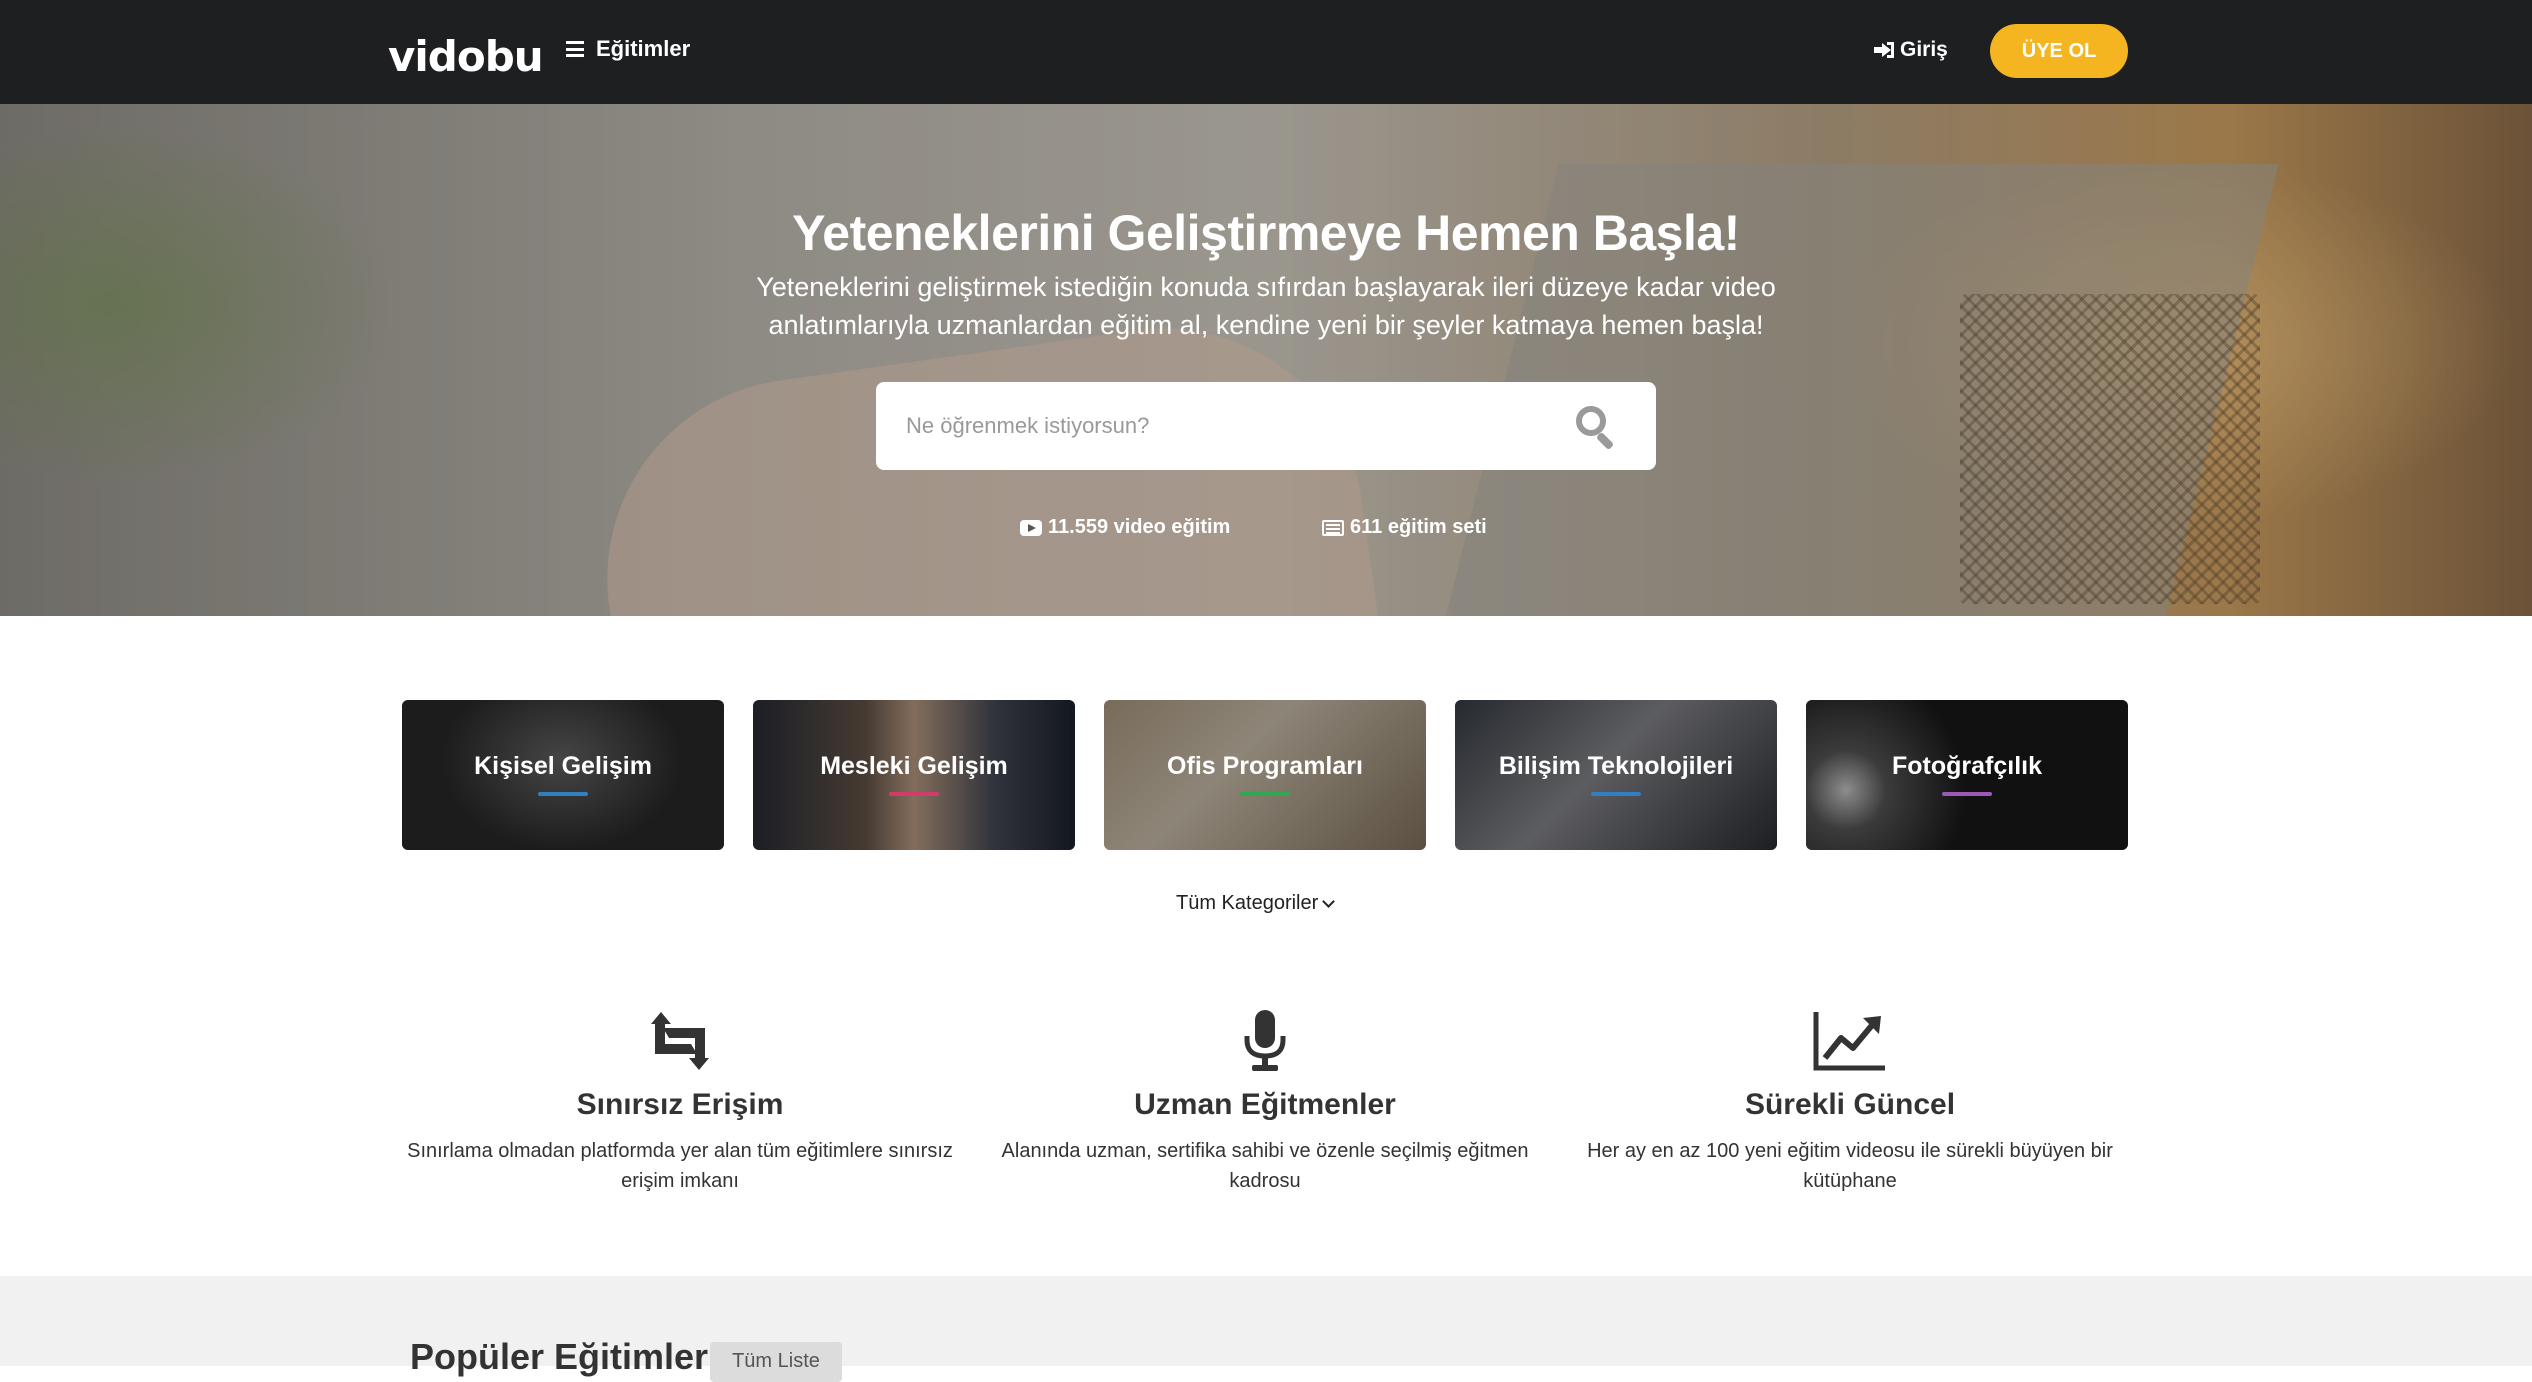 The height and width of the screenshot is (1382, 2532). I want to click on category-label: Fotoğrafçılık, so click(1966, 766).